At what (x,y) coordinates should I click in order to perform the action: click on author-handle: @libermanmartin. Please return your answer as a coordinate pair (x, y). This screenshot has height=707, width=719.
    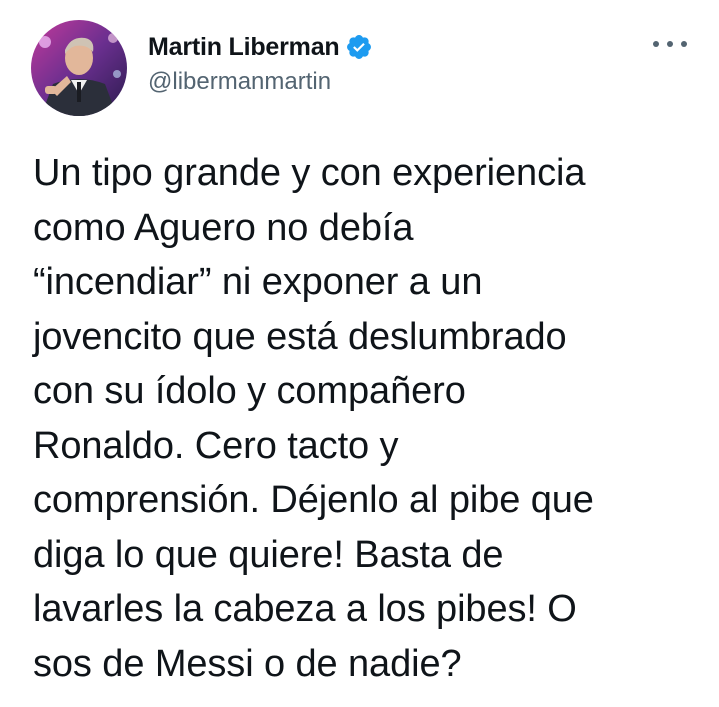
    Looking at the image, I should click on (260, 82).